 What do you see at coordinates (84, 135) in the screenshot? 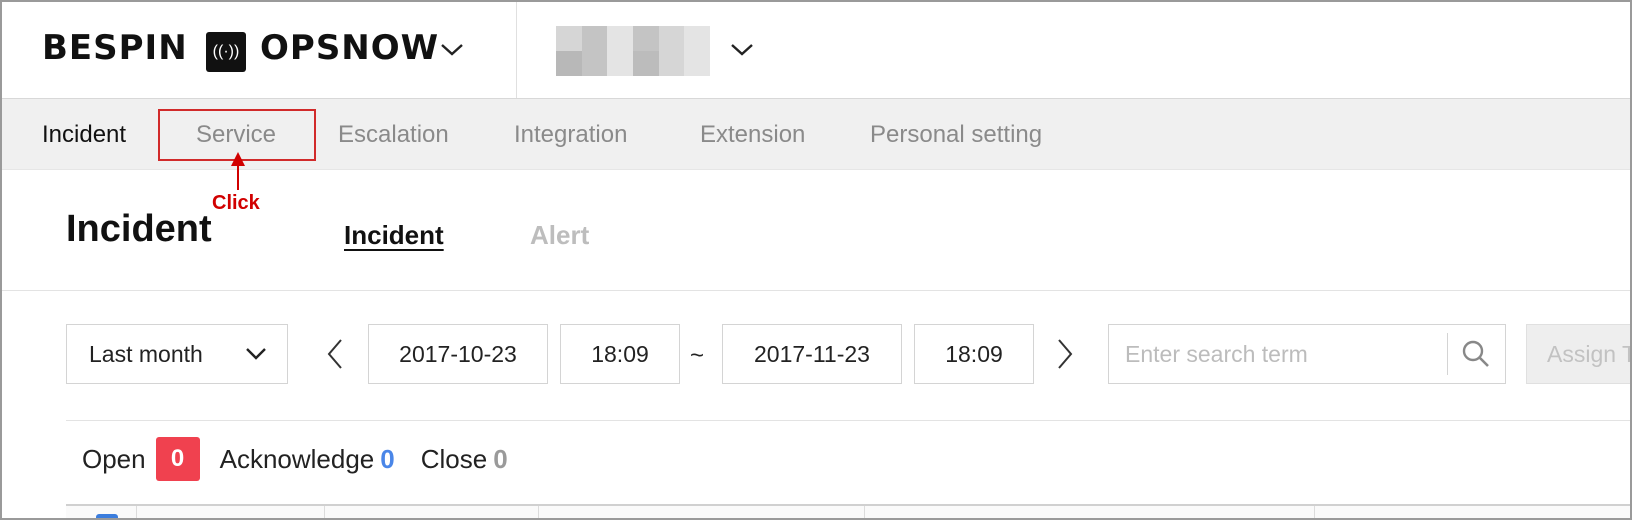
I see `nav-incident: Incident` at bounding box center [84, 135].